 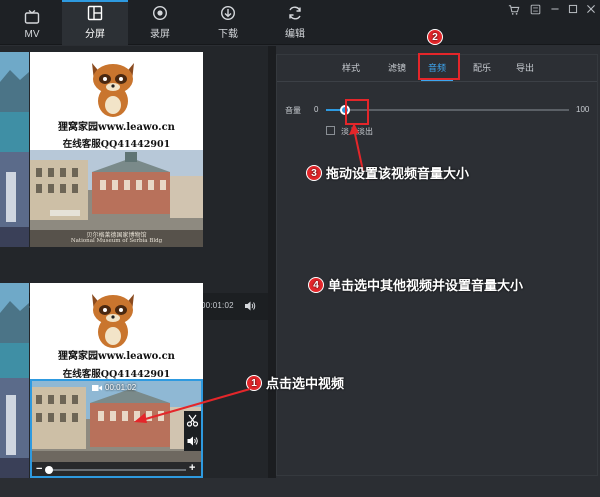 What do you see at coordinates (295, 34) in the screenshot?
I see `nav-tab-label: 编辑` at bounding box center [295, 34].